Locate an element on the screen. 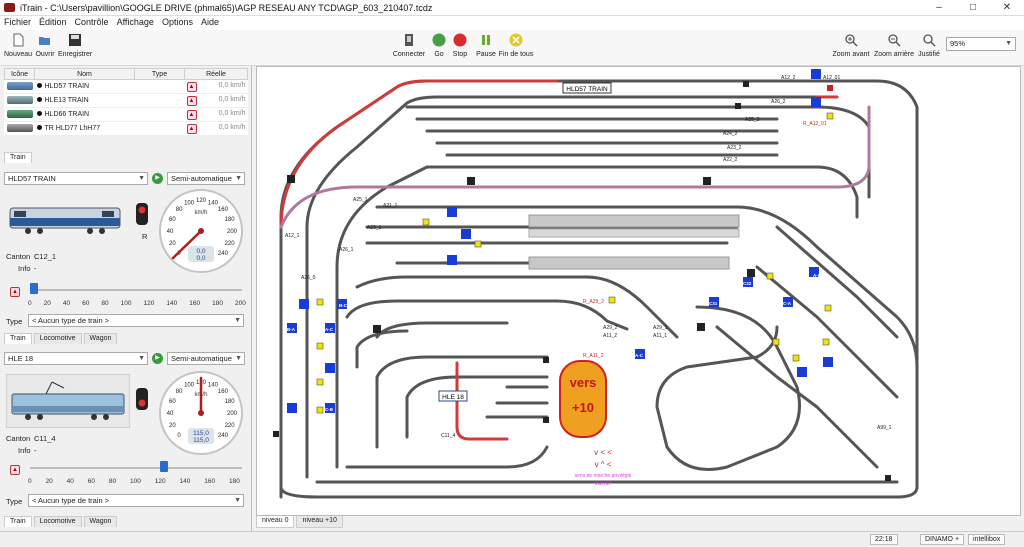 The height and width of the screenshot is (547, 1024). svg-text: sens de marche privilégié is located at coordinates (603, 476).